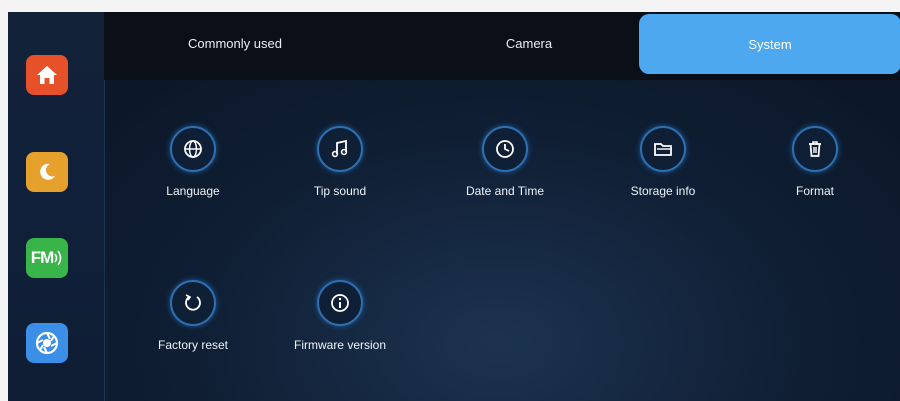 The height and width of the screenshot is (401, 900). I want to click on music-note-icon, so click(339, 148).